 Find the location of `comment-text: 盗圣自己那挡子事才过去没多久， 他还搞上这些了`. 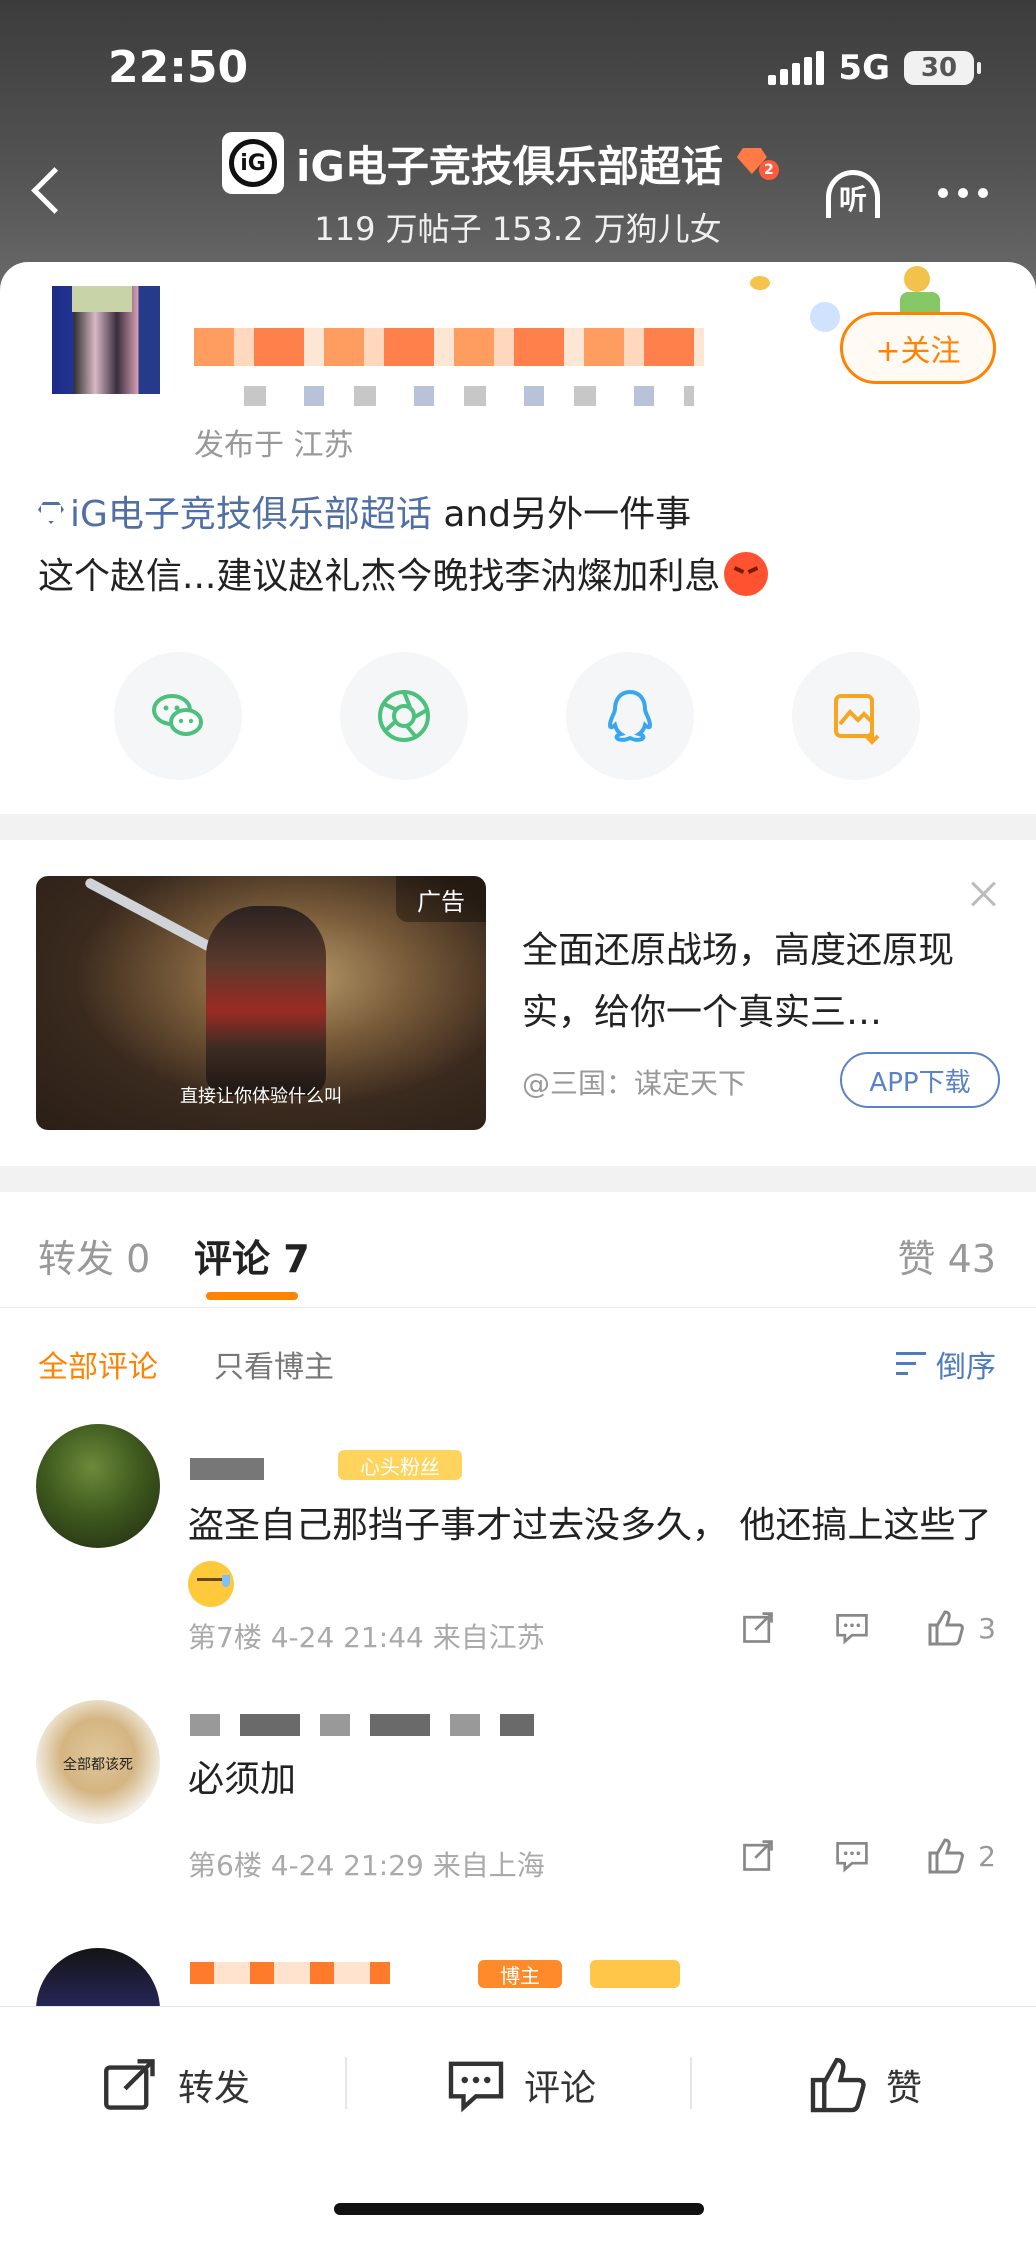

comment-text: 盗圣自己那挡子事才过去没多久， 他还搞上这些了 is located at coordinates (598, 1556).